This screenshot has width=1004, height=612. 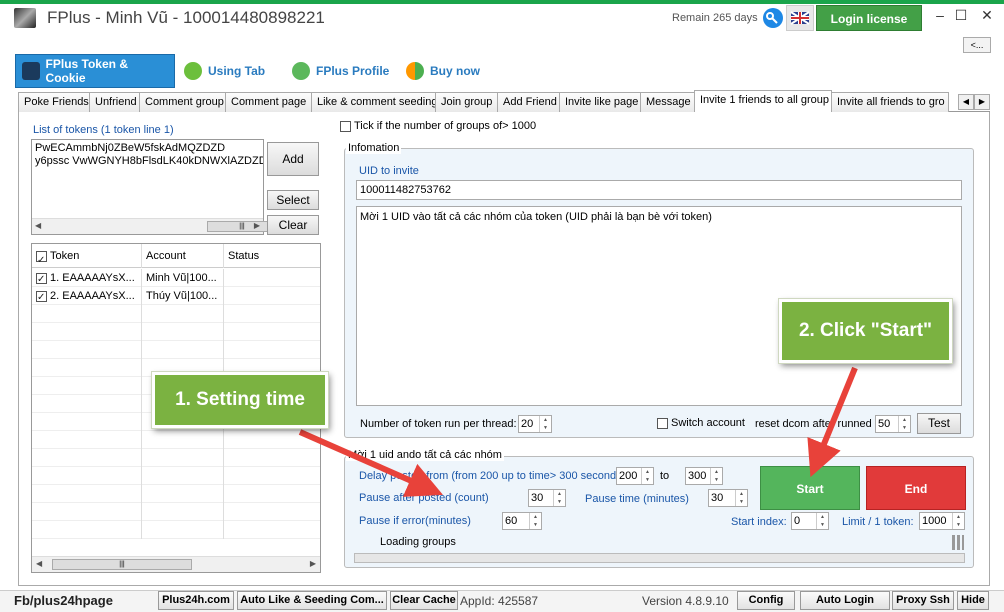 I want to click on auto-login-button: Auto Login, so click(x=845, y=600).